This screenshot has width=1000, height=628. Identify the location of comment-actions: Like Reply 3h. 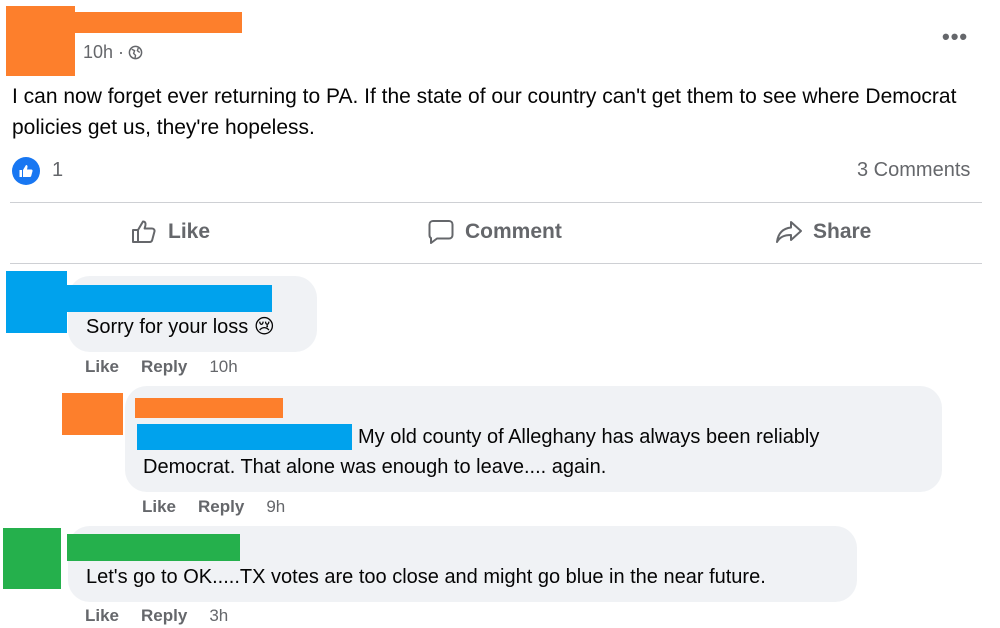
(156, 616).